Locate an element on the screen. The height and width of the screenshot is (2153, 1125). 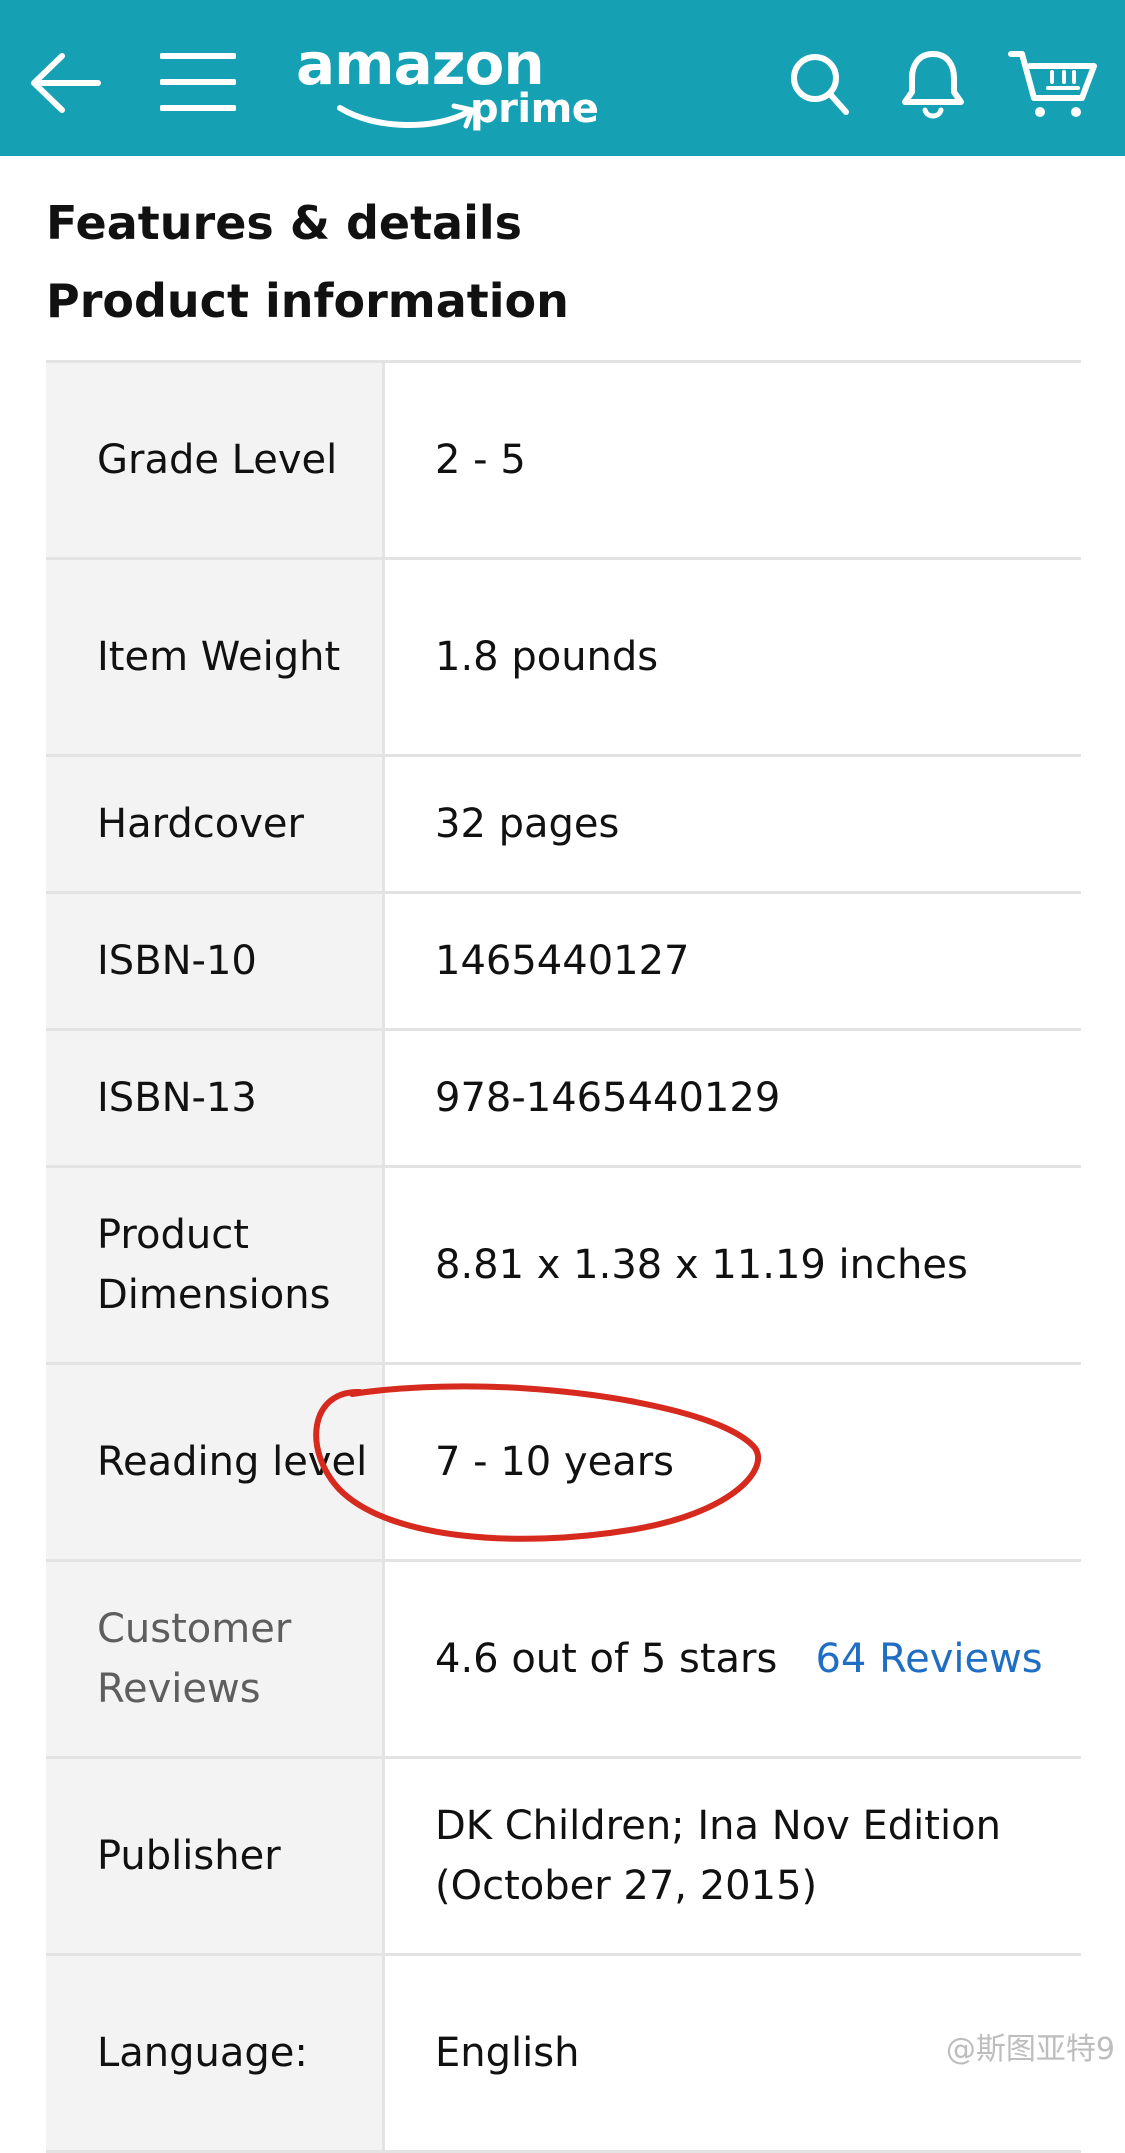
back-arrow-icon is located at coordinates (66, 83).